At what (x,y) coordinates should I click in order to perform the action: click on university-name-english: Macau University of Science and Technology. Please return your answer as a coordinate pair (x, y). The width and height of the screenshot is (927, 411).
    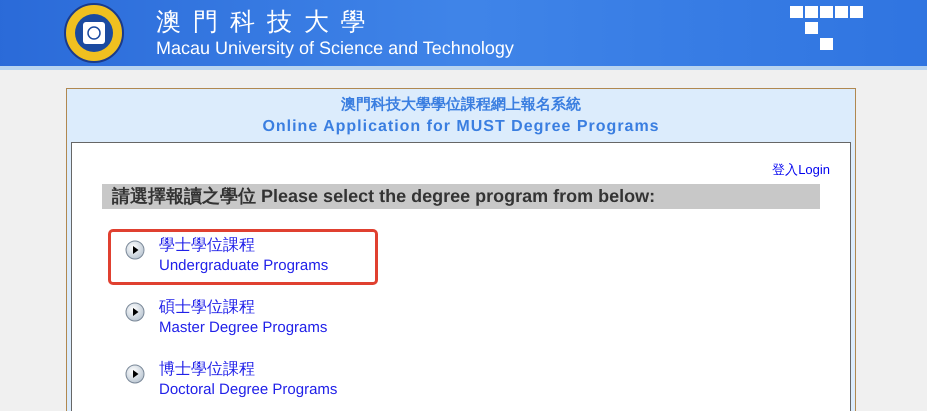
    Looking at the image, I should click on (335, 48).